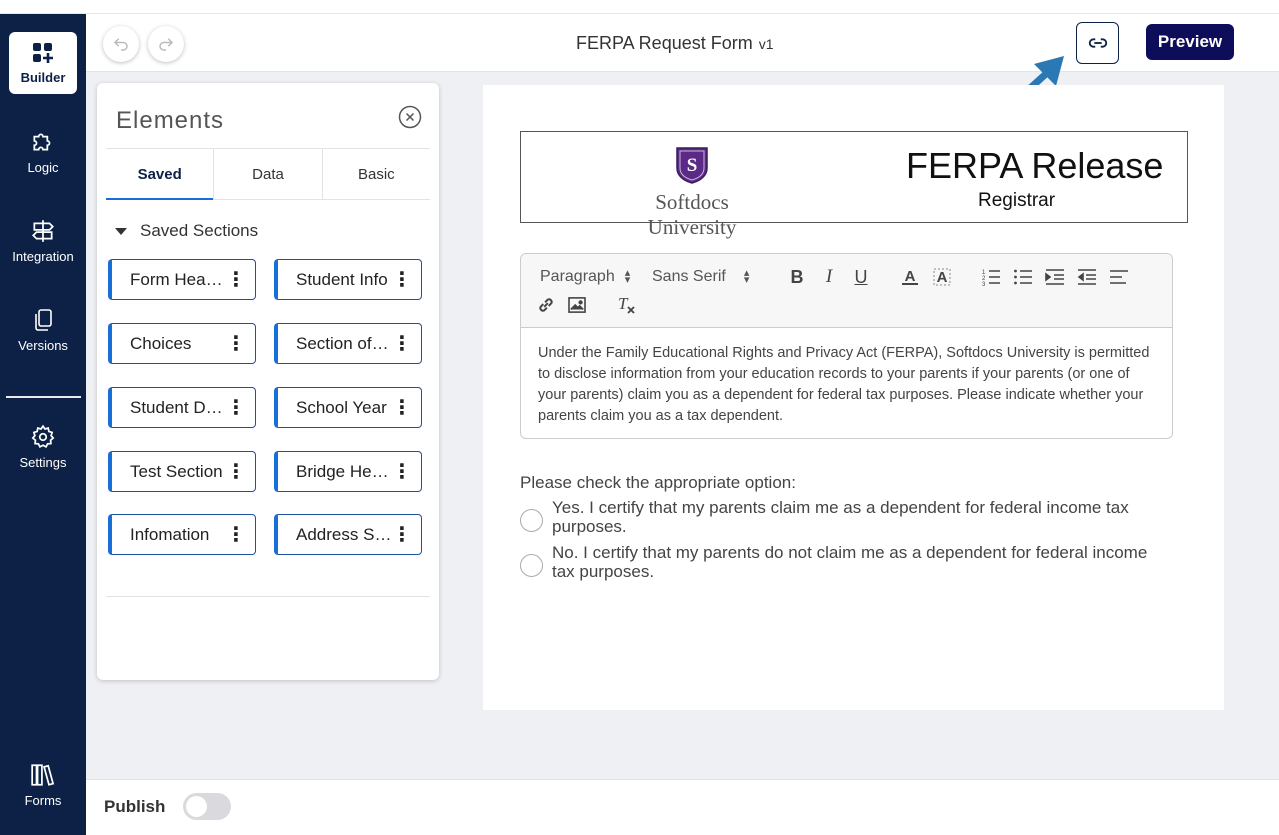 The height and width of the screenshot is (835, 1279). I want to click on svg-text: A, so click(910, 276).